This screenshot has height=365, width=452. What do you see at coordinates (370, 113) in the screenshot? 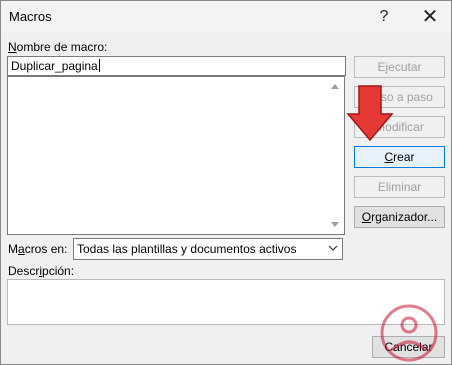
I see `red-arrow-icon` at bounding box center [370, 113].